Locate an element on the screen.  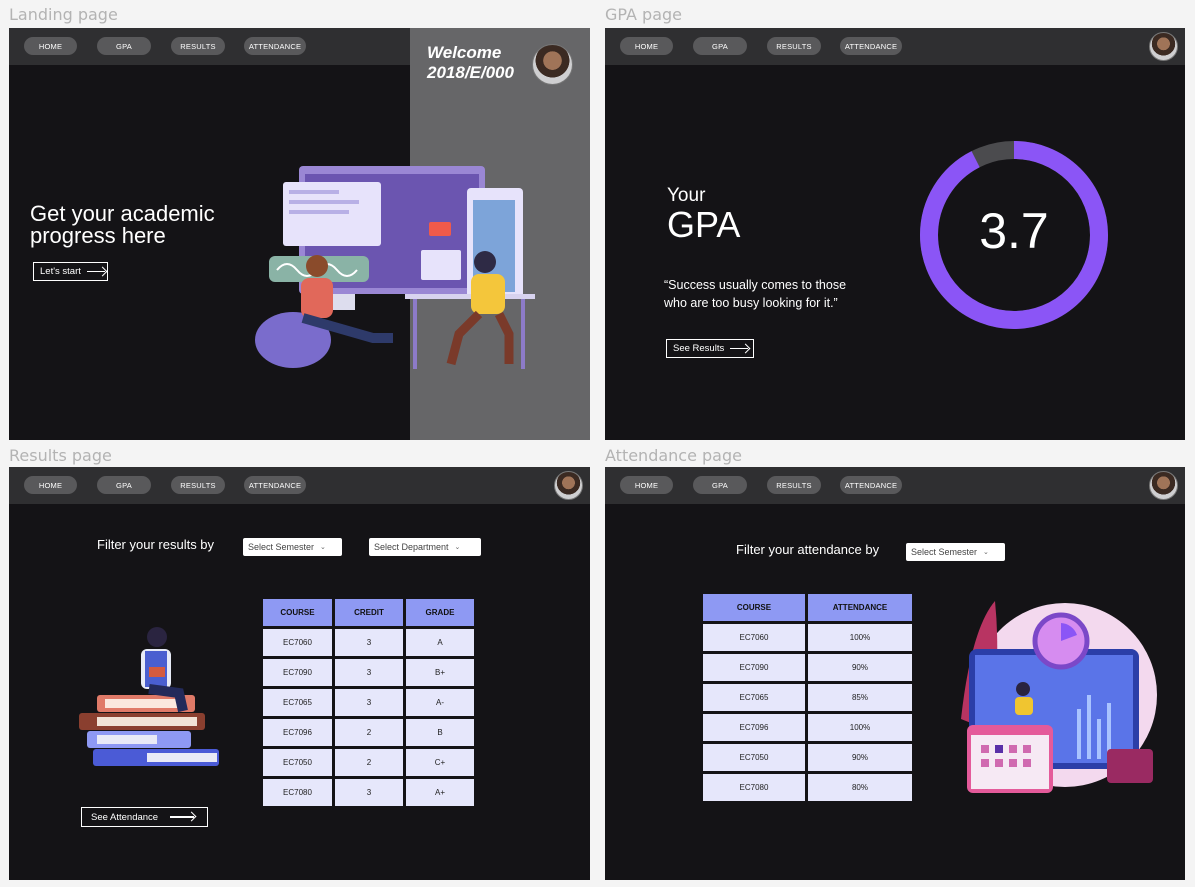
table-row: EC7060 100% is located at coordinates (807, 637).